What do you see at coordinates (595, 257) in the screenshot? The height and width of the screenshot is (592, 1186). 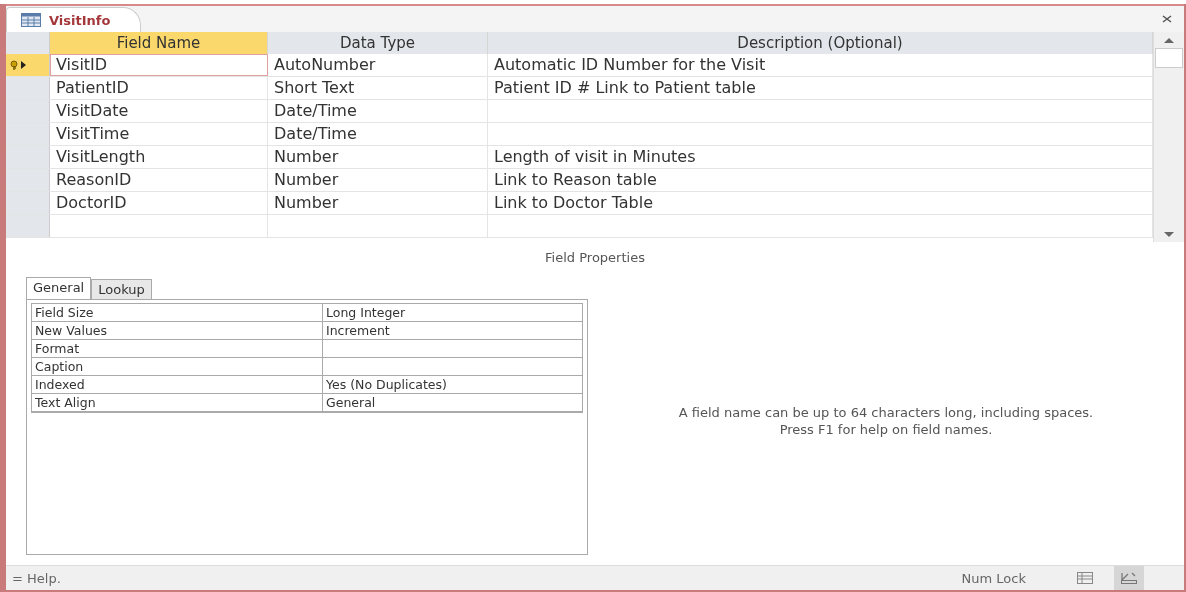 I see `section-title: Field Properties` at bounding box center [595, 257].